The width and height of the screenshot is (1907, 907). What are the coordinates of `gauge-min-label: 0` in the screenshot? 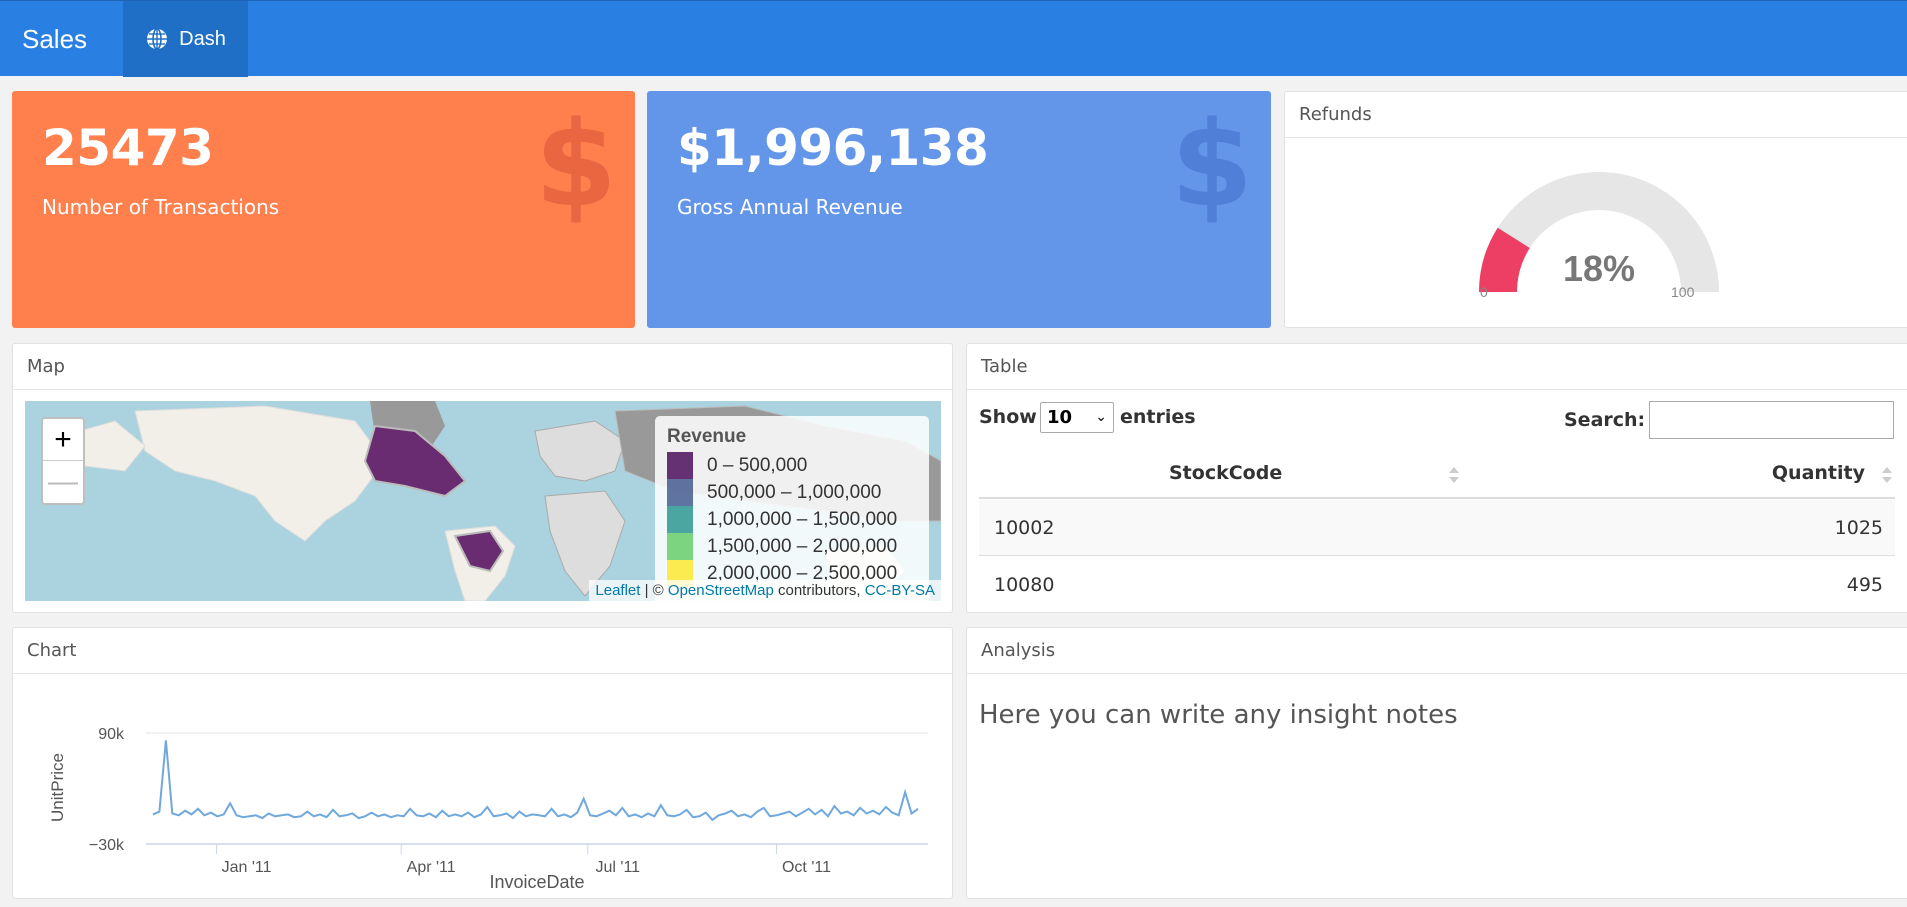 It's located at (1484, 292).